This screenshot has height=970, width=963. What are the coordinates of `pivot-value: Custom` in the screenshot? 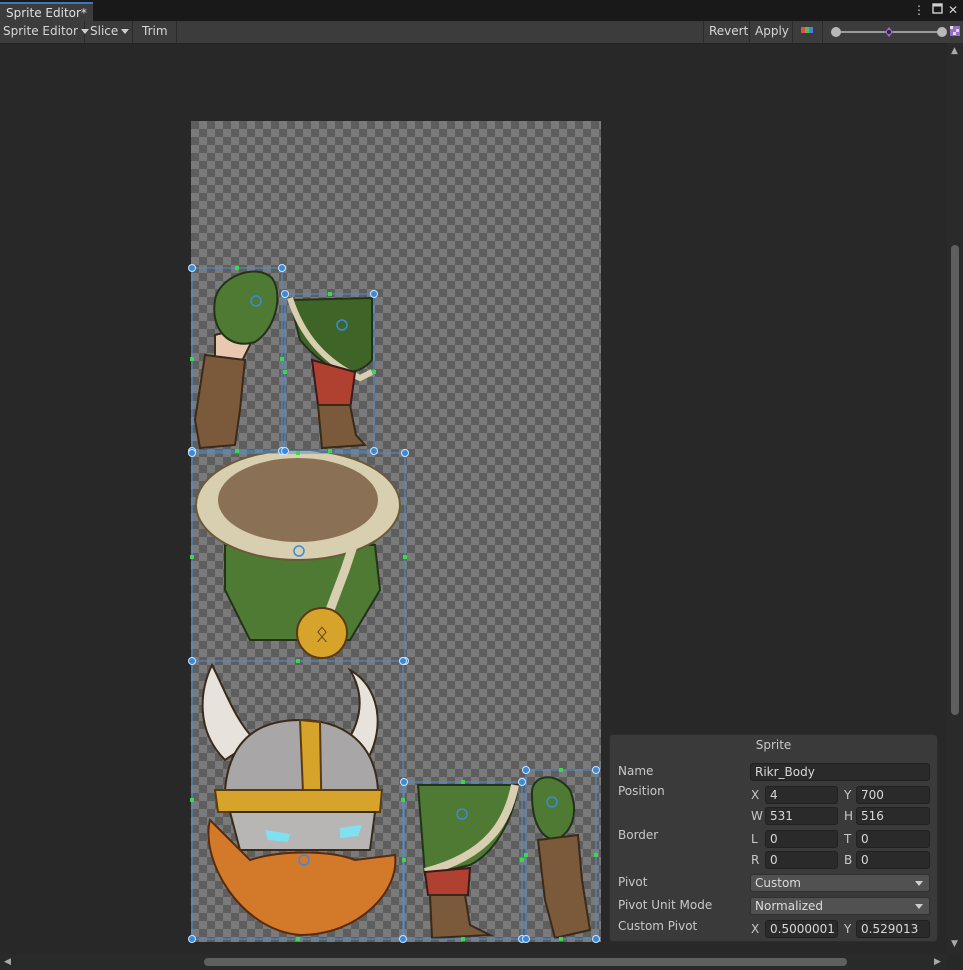 It's located at (778, 883).